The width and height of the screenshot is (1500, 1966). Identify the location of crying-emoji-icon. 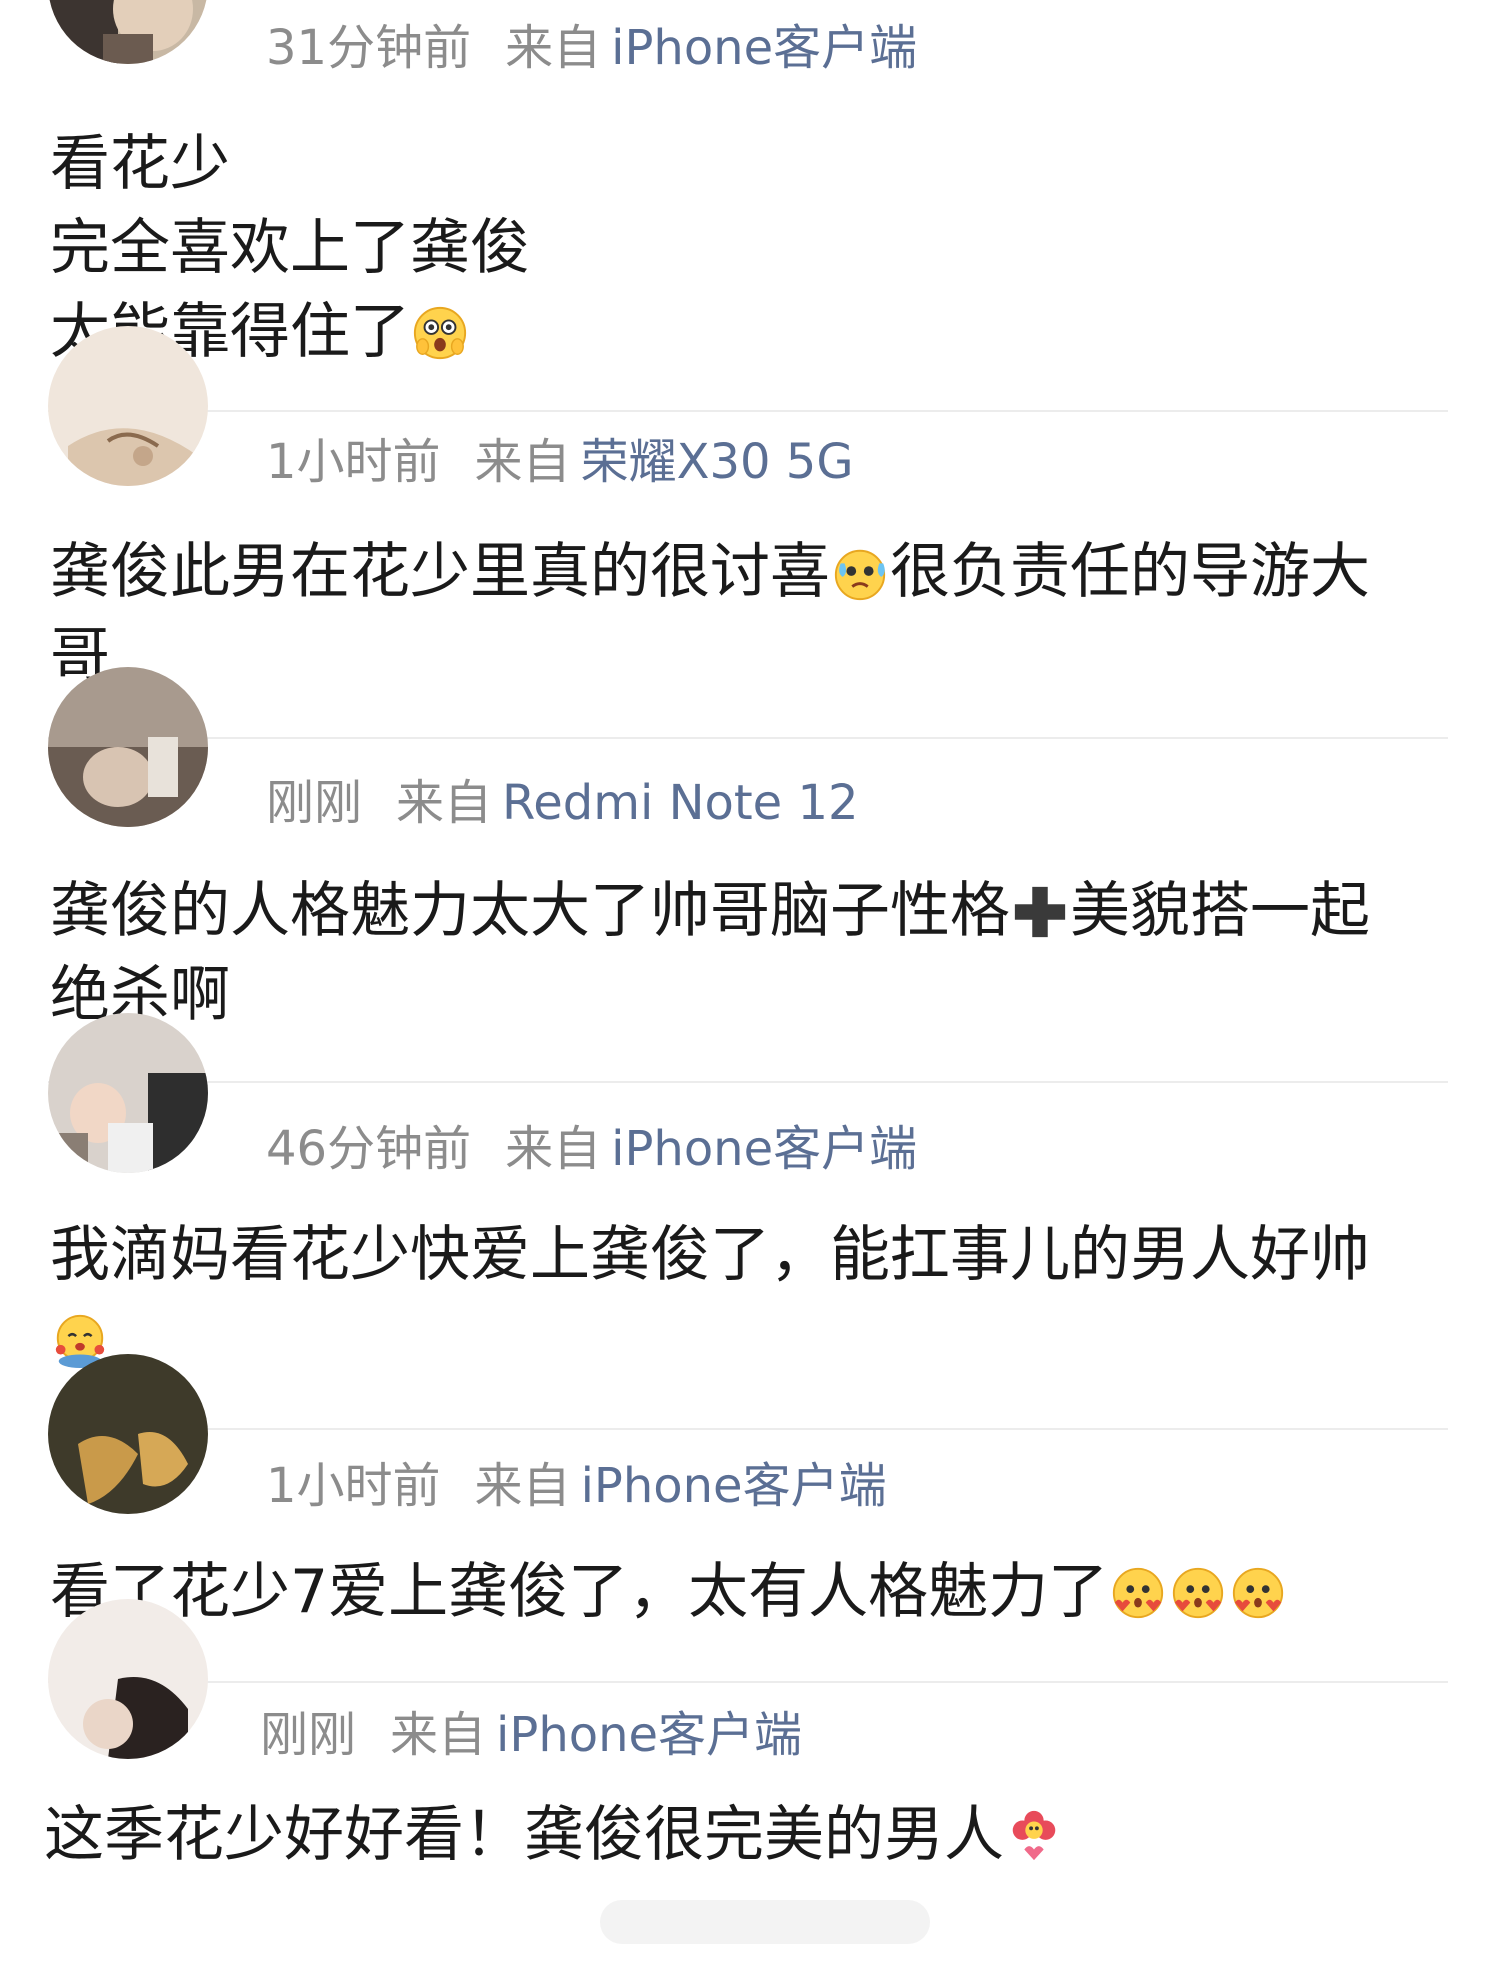
(860, 573).